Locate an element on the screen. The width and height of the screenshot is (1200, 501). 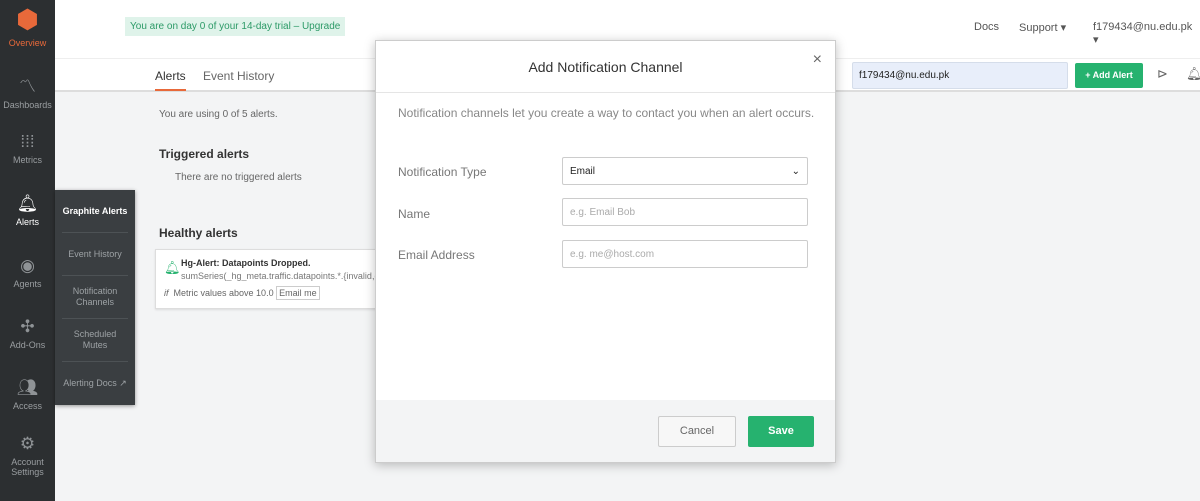
sliders-icon: ⁞⁞⁞ is located at coordinates (27, 141).